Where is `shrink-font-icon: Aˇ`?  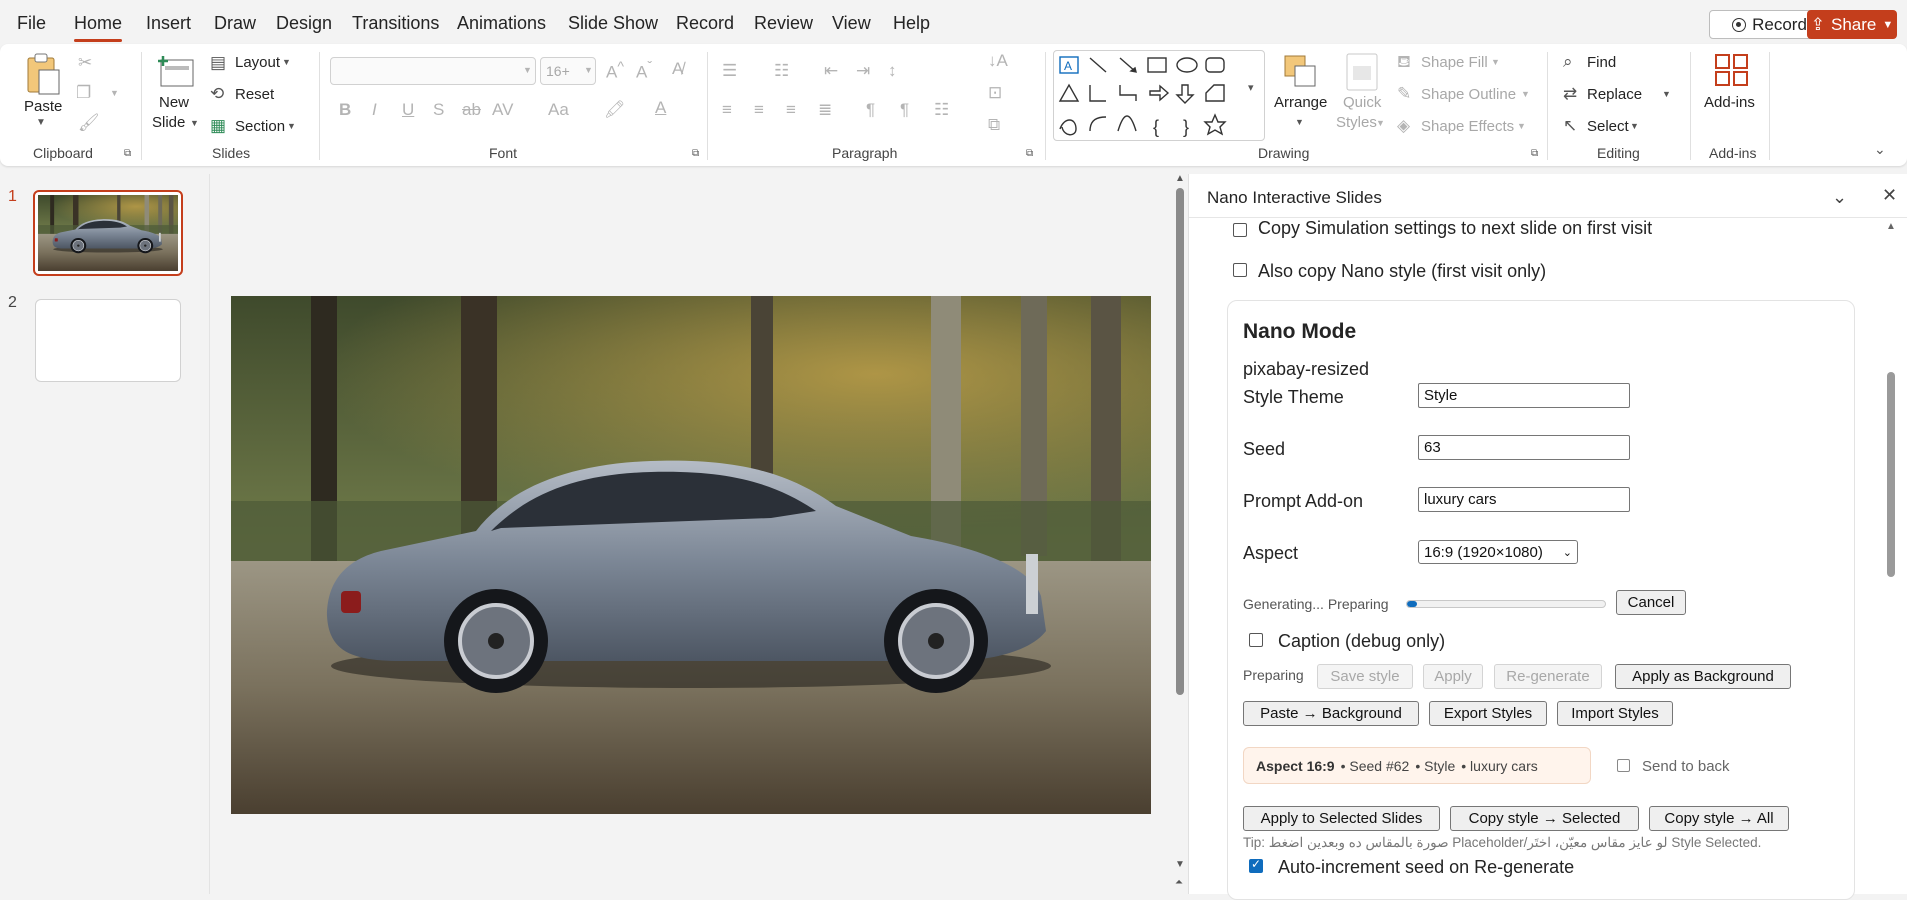 shrink-font-icon: Aˇ is located at coordinates (644, 70).